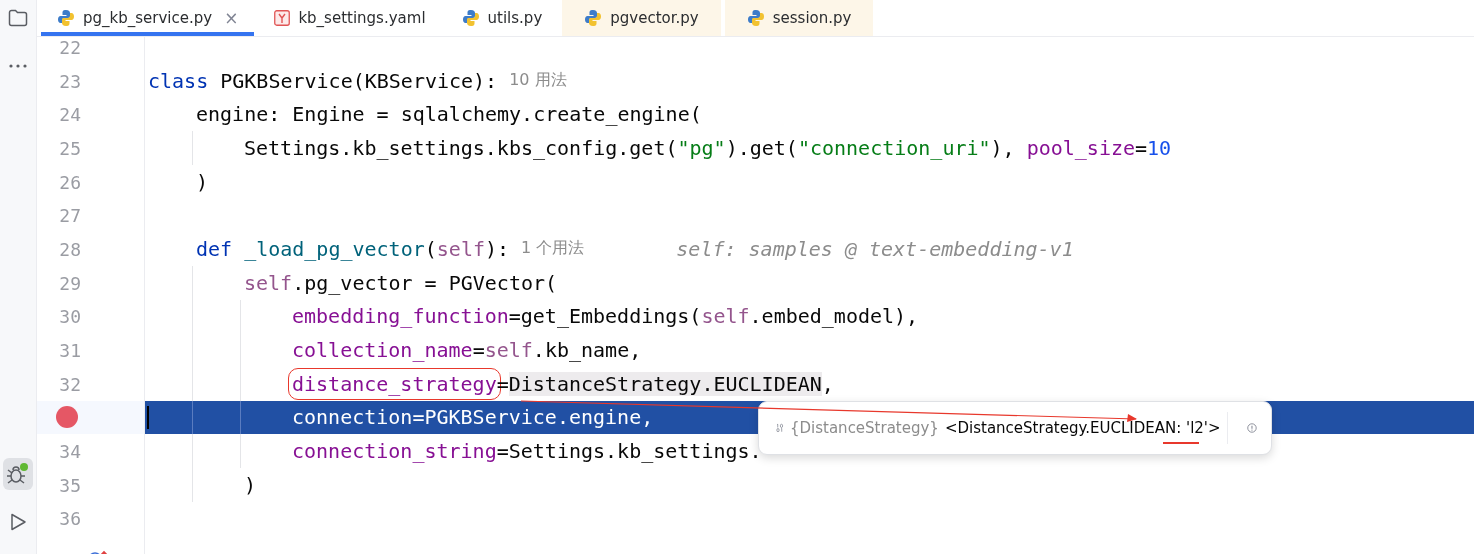 This screenshot has height=554, width=1474. Describe the element at coordinates (70, 451) in the screenshot. I see `line-number: 34` at that location.